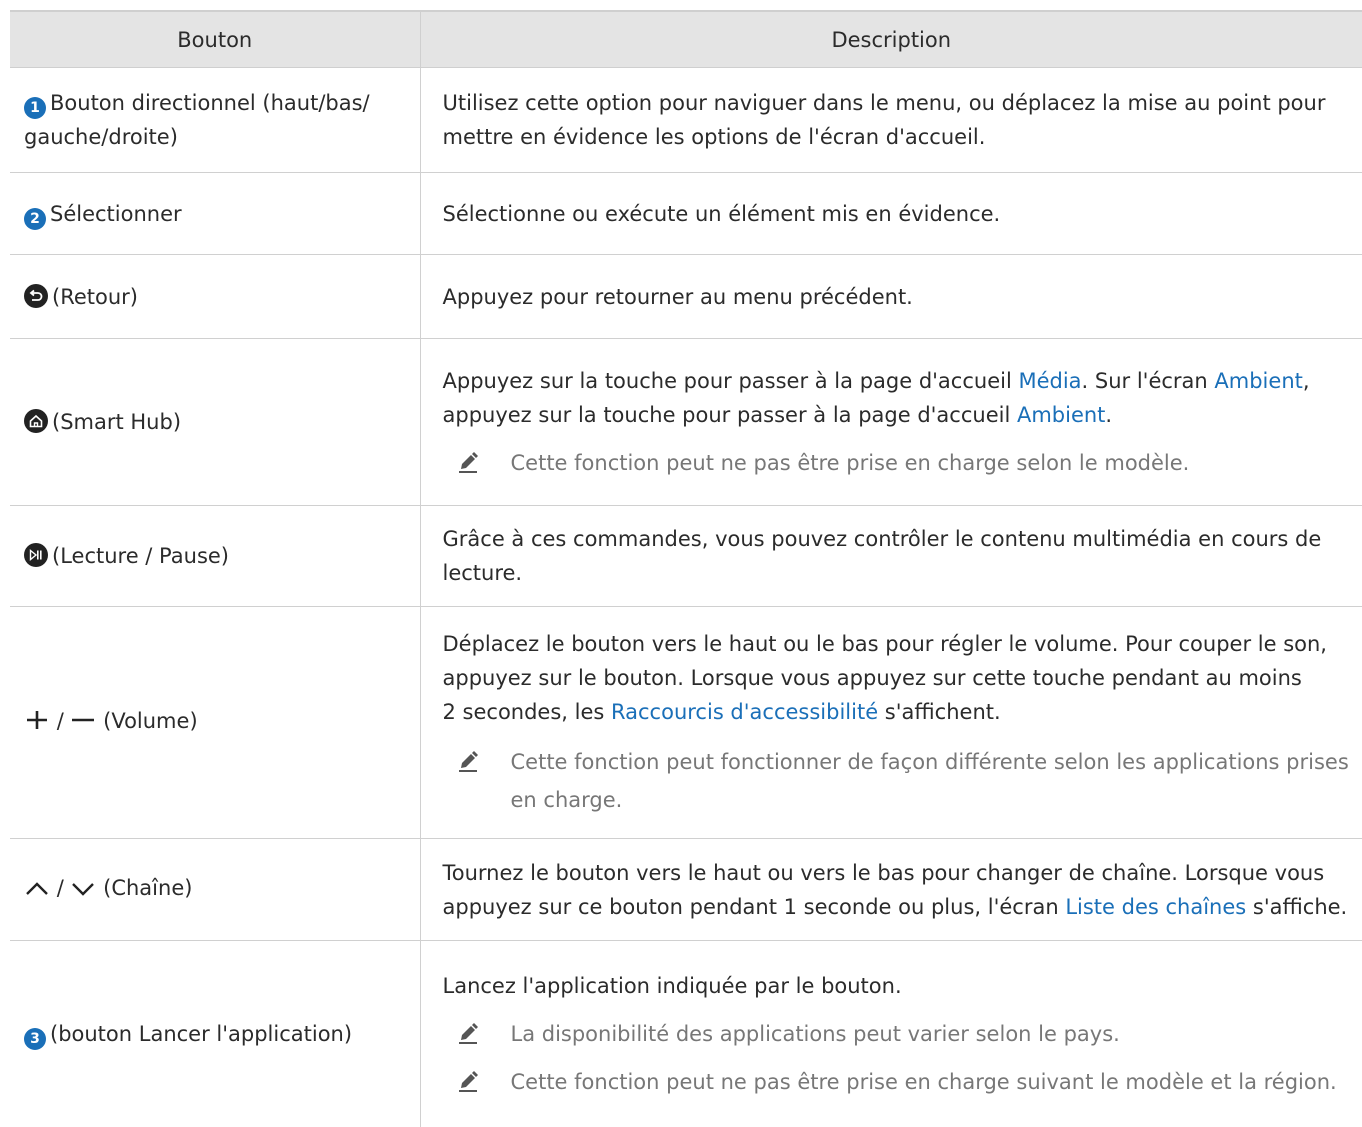 The image size is (1362, 1127). I want to click on plus-icon, so click(37, 724).